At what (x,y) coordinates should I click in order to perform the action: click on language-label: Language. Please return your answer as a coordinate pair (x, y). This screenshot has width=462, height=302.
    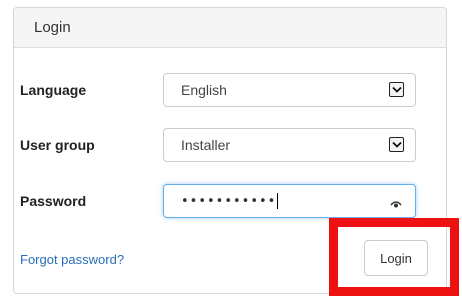
    Looking at the image, I should click on (53, 90).